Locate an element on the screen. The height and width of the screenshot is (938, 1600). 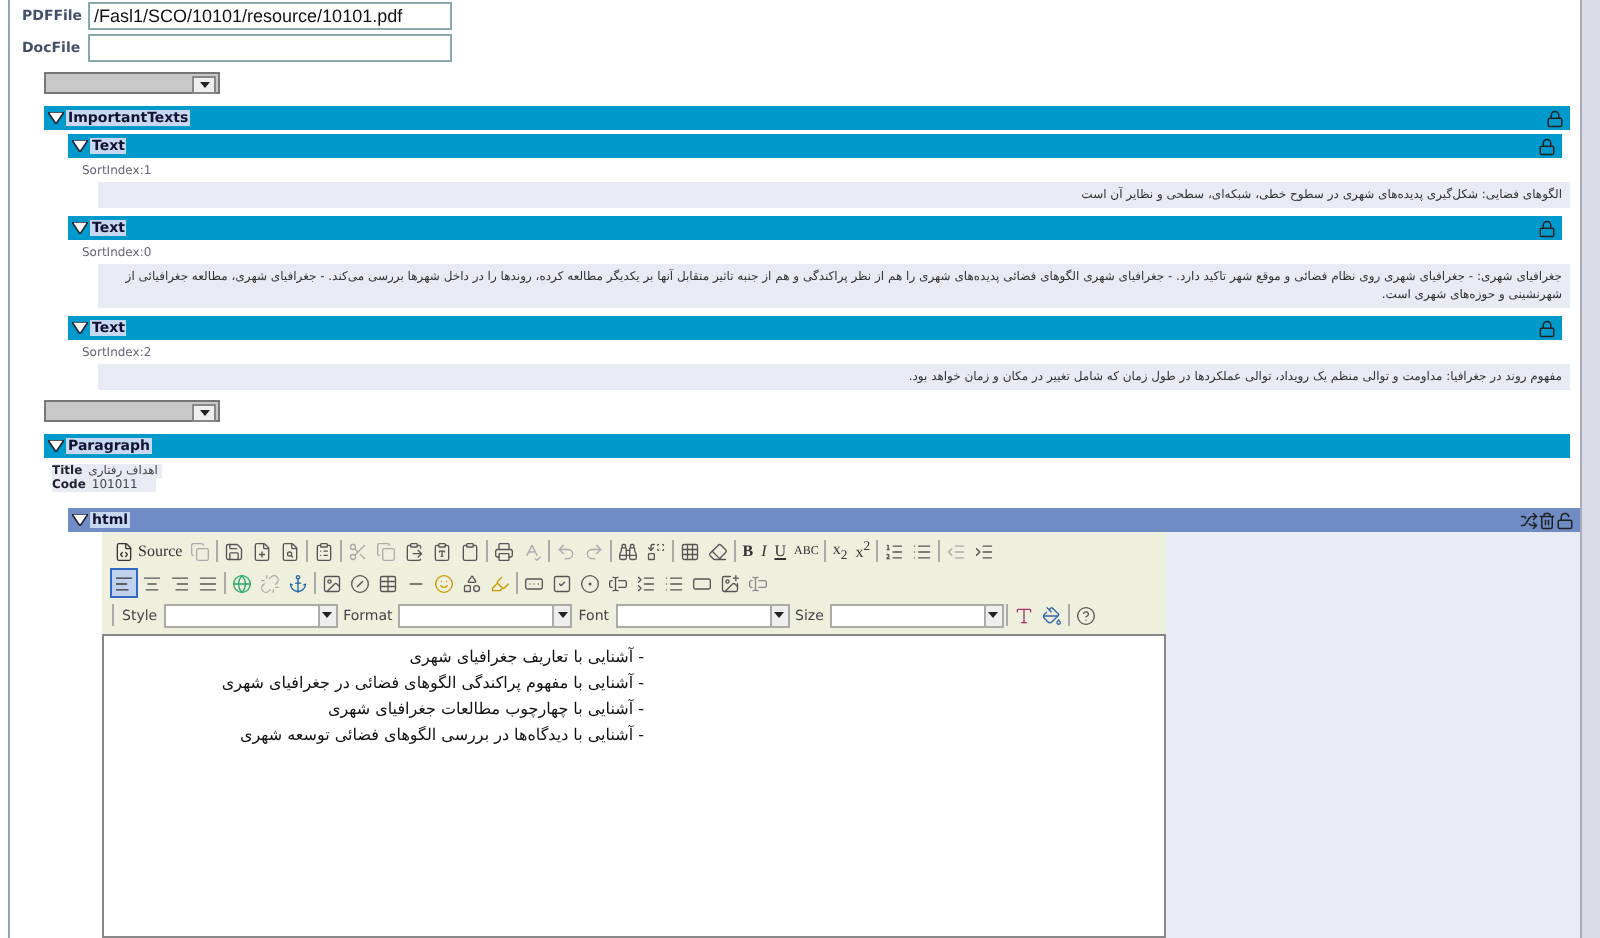
editor-line: - آشنایی با تعاریف جغرافیای شهری is located at coordinates (526, 657).